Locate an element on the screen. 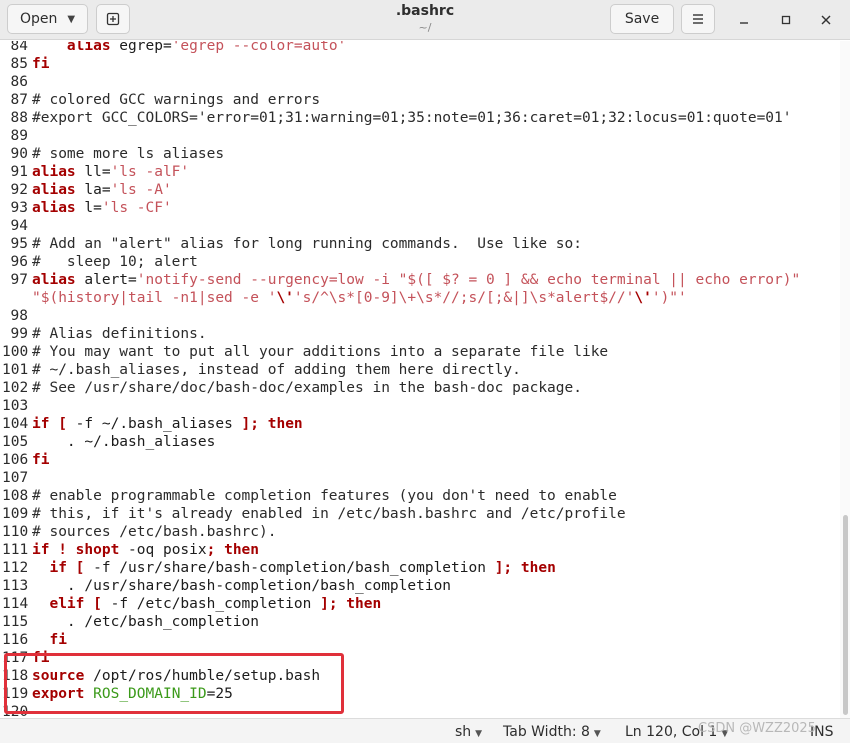 This screenshot has height=743, width=850. new-tab-button is located at coordinates (113, 19).